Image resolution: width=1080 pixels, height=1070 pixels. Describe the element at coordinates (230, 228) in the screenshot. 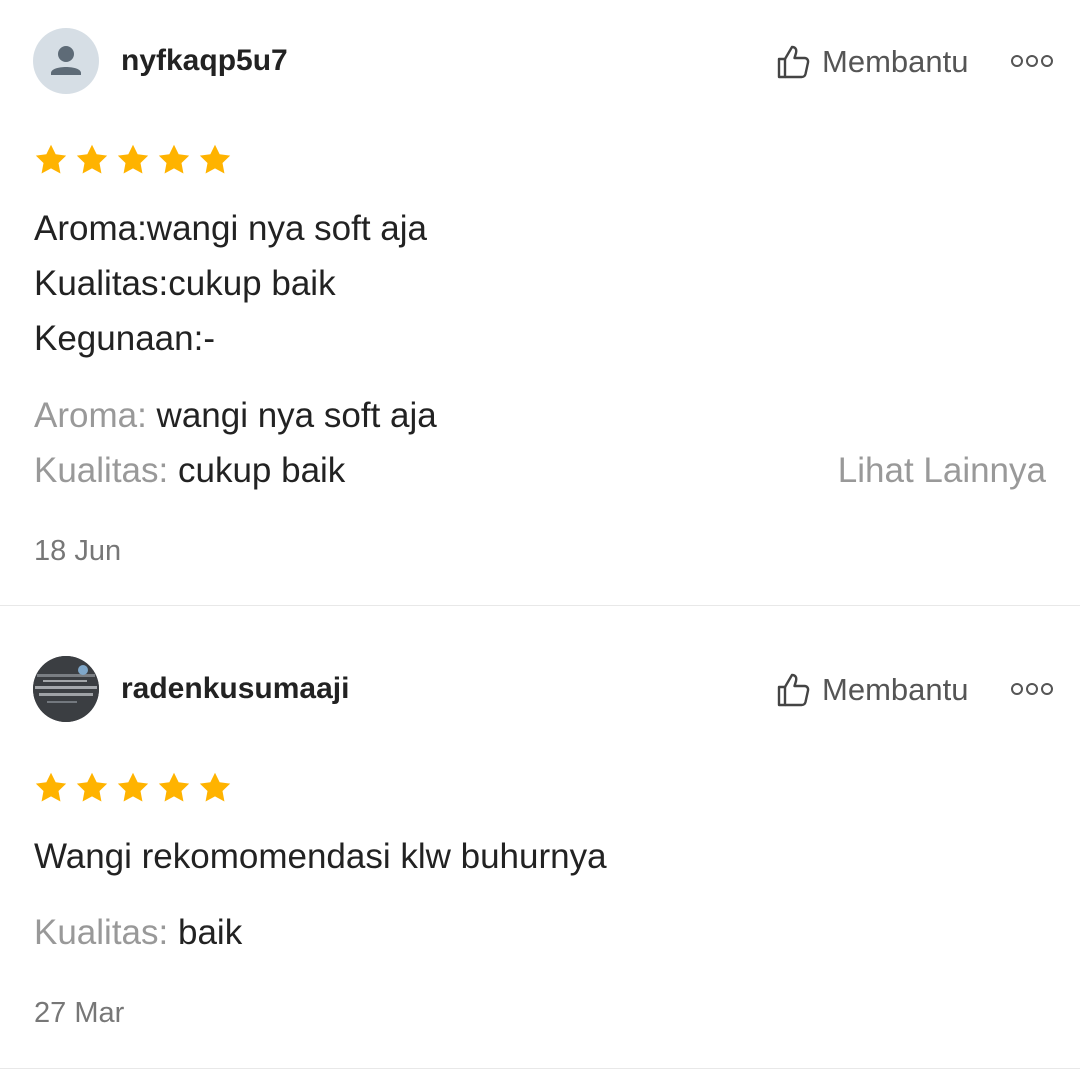

I see `review-text-line: Aroma:wangi nya soft aja` at that location.